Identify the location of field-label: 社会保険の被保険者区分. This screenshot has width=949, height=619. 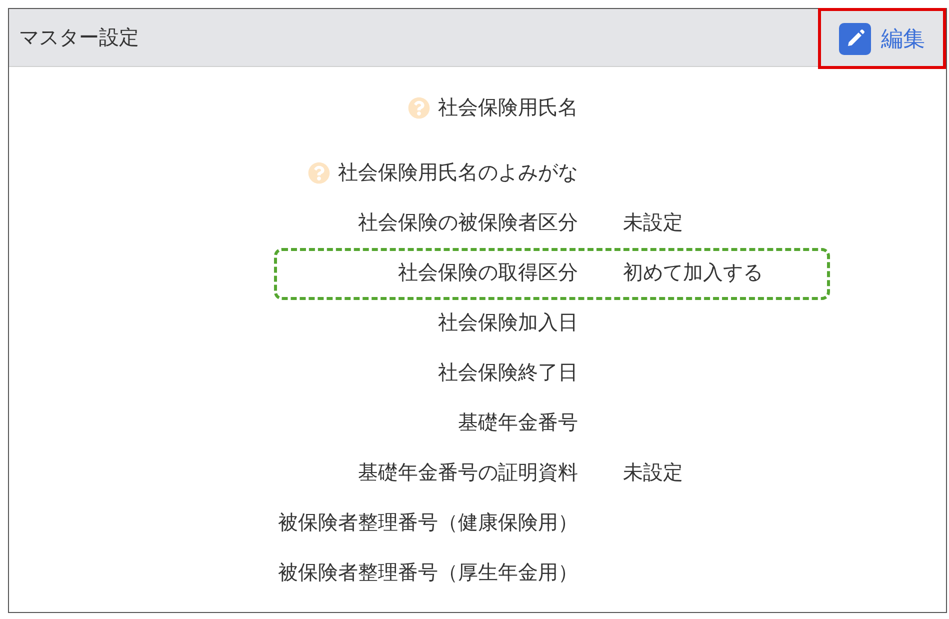
(468, 223).